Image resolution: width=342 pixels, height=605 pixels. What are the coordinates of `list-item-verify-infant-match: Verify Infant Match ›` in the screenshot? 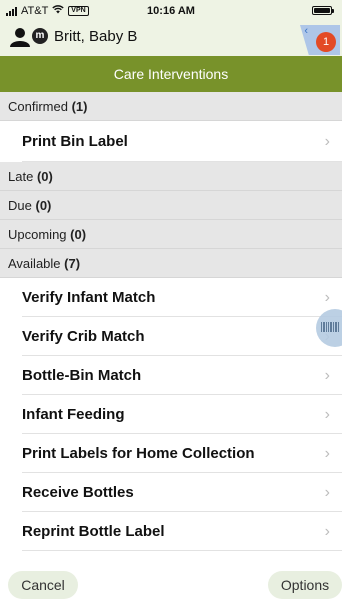 It's located at (171, 297).